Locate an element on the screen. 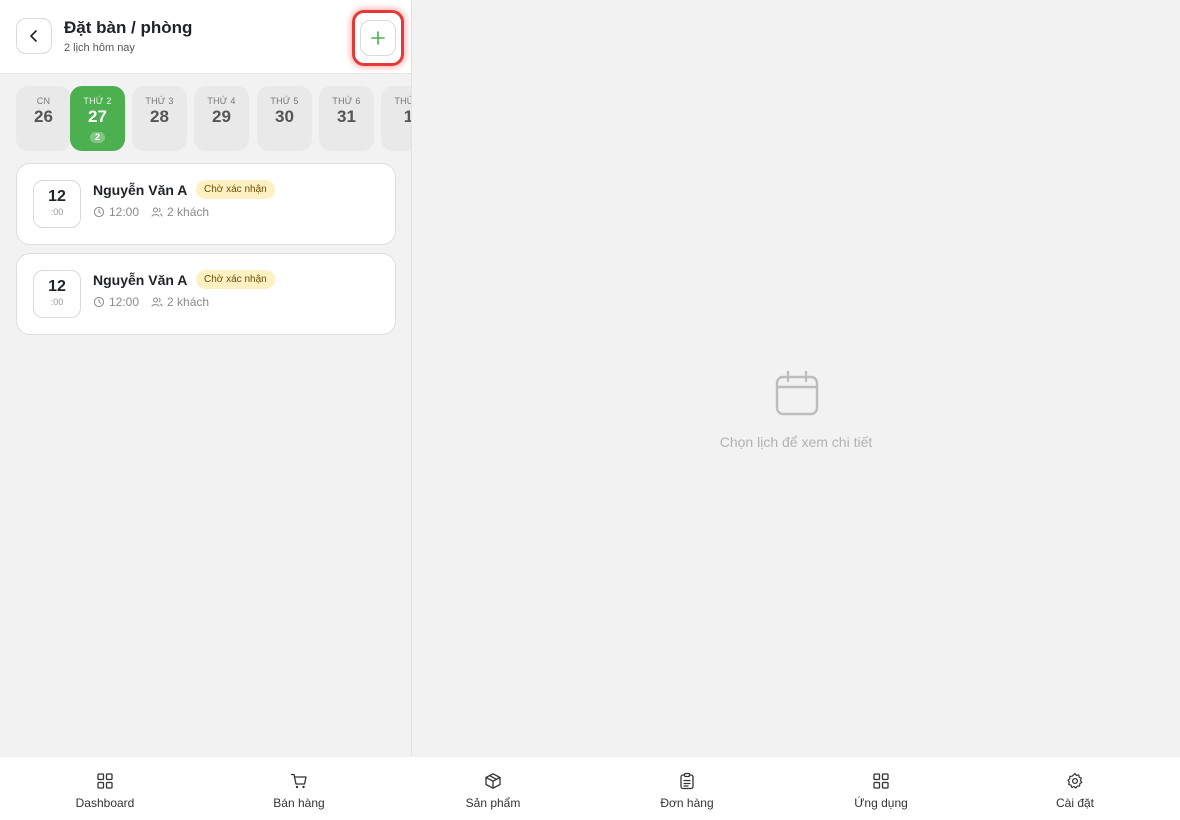 The height and width of the screenshot is (820, 1180). day-number: 28 is located at coordinates (159, 116).